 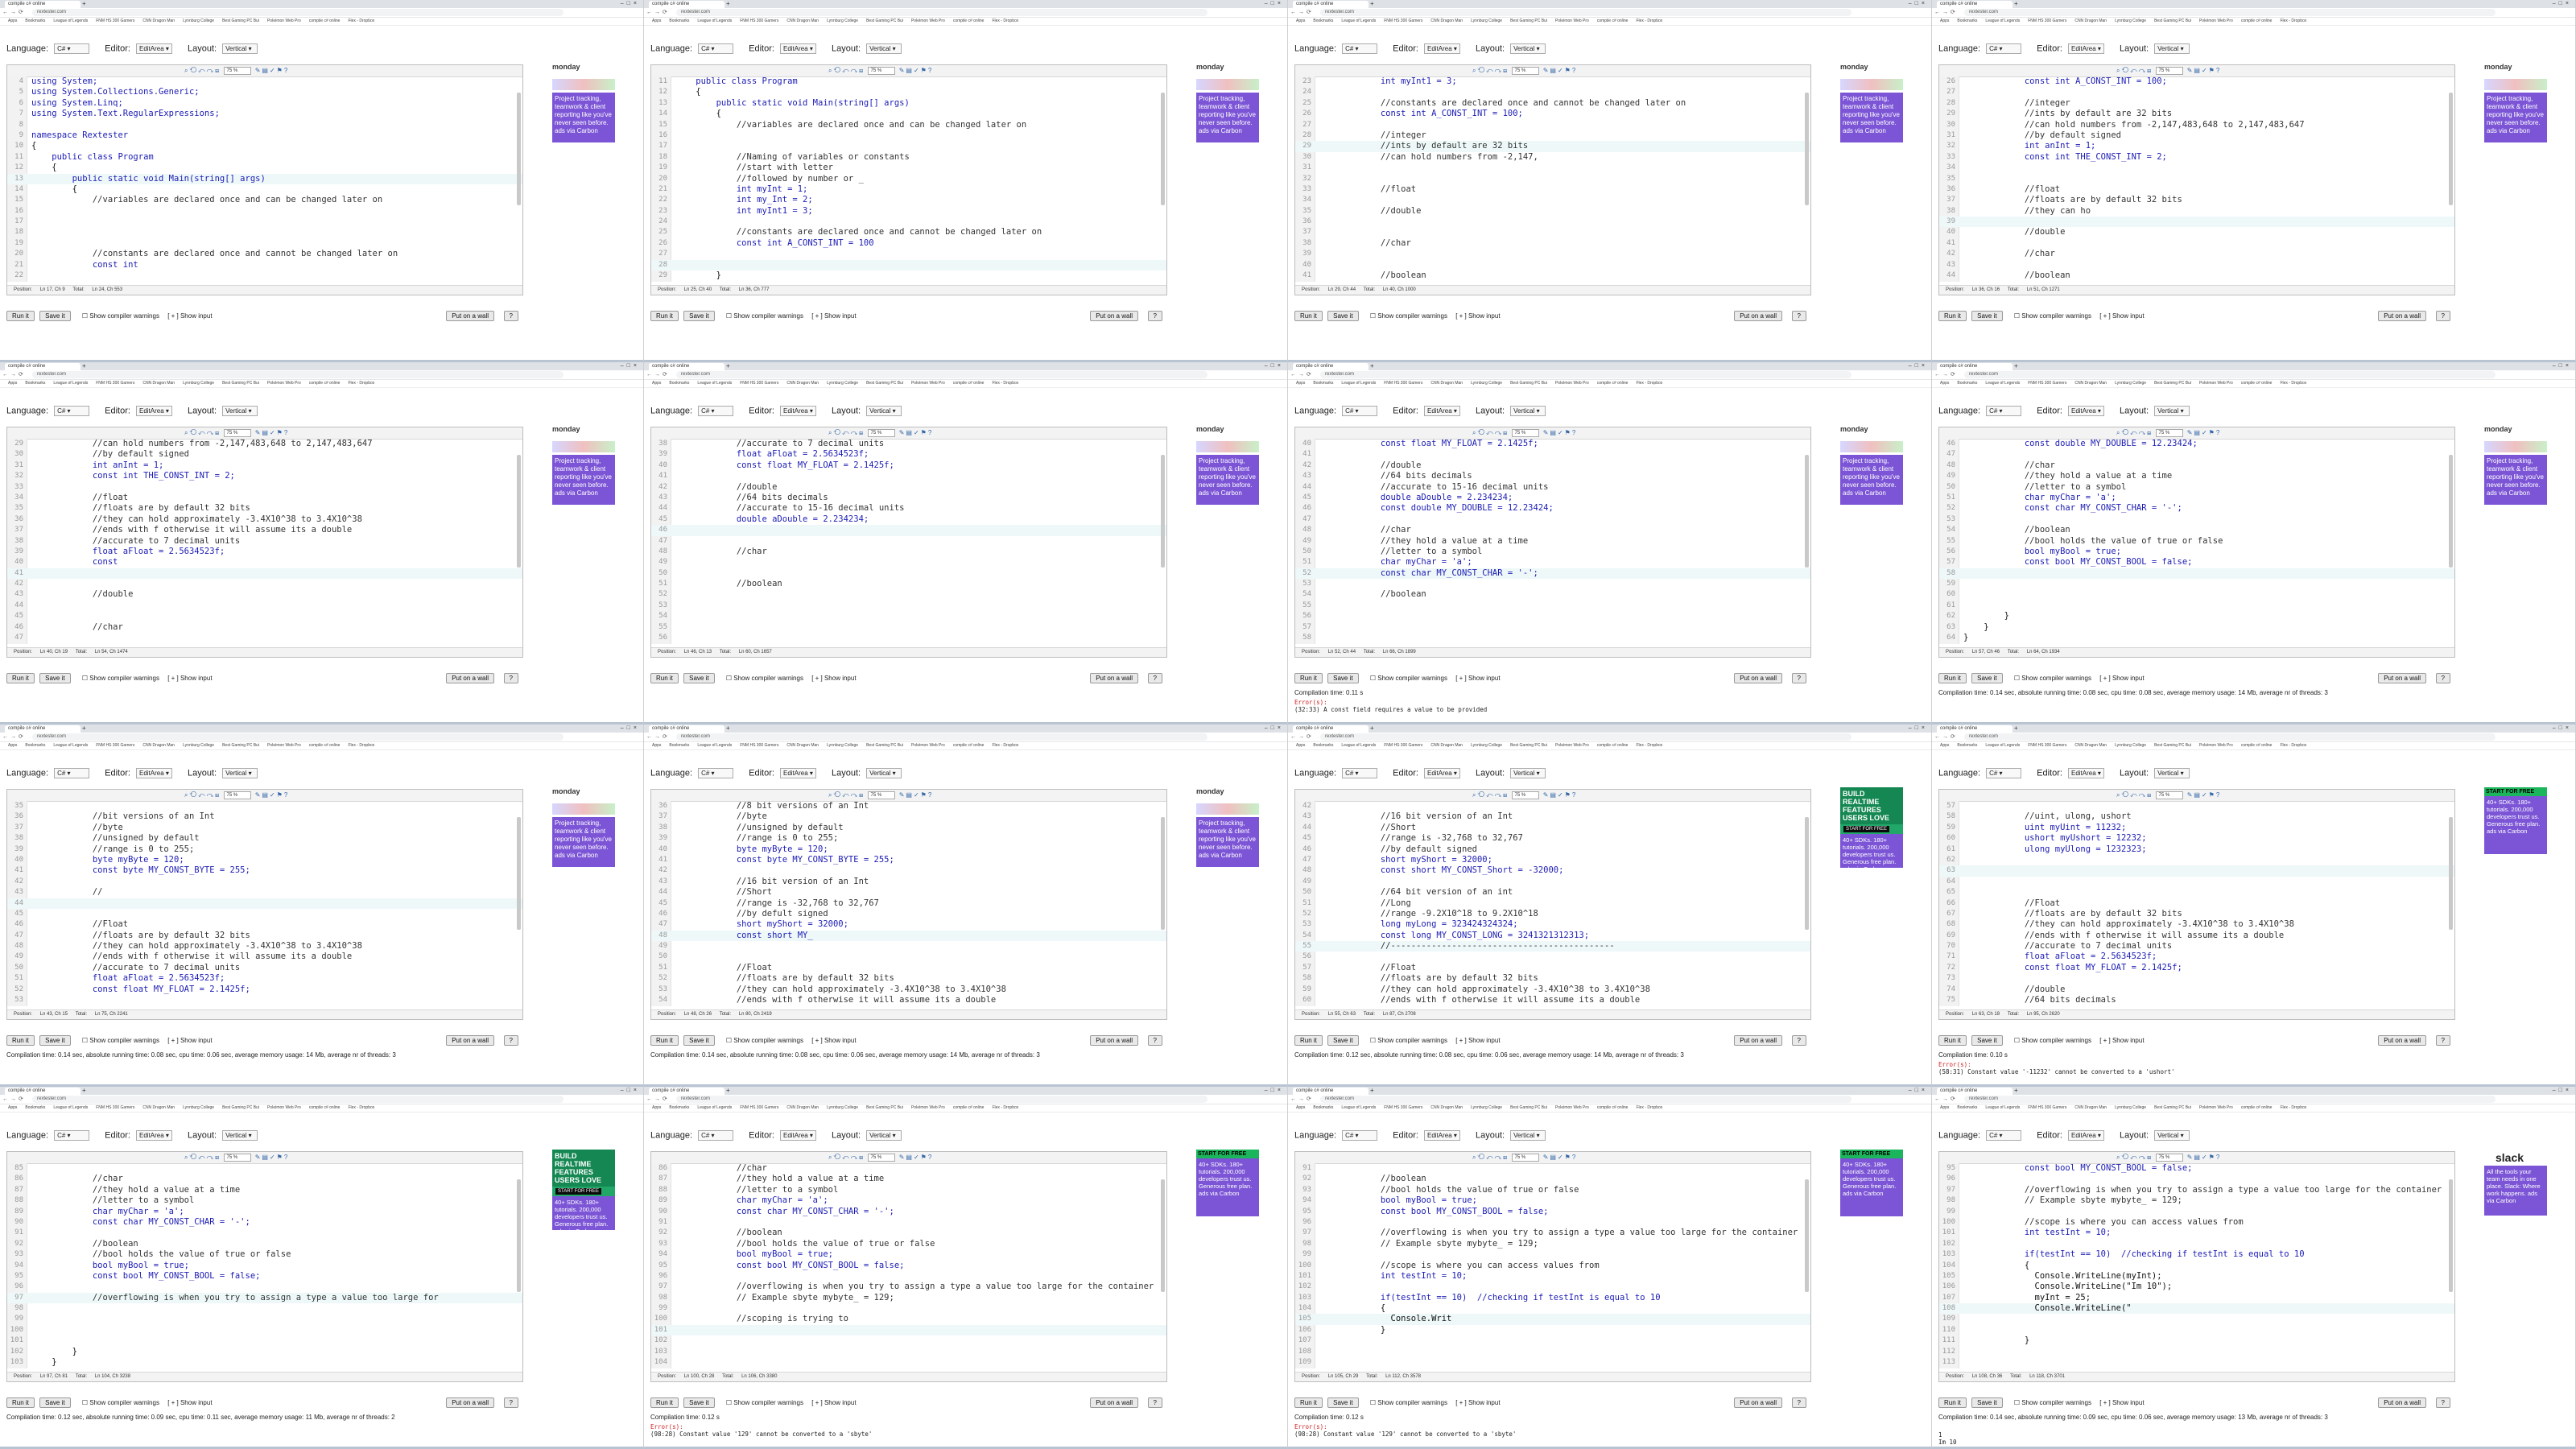 I want to click on code-line: 16, so click(x=908, y=135).